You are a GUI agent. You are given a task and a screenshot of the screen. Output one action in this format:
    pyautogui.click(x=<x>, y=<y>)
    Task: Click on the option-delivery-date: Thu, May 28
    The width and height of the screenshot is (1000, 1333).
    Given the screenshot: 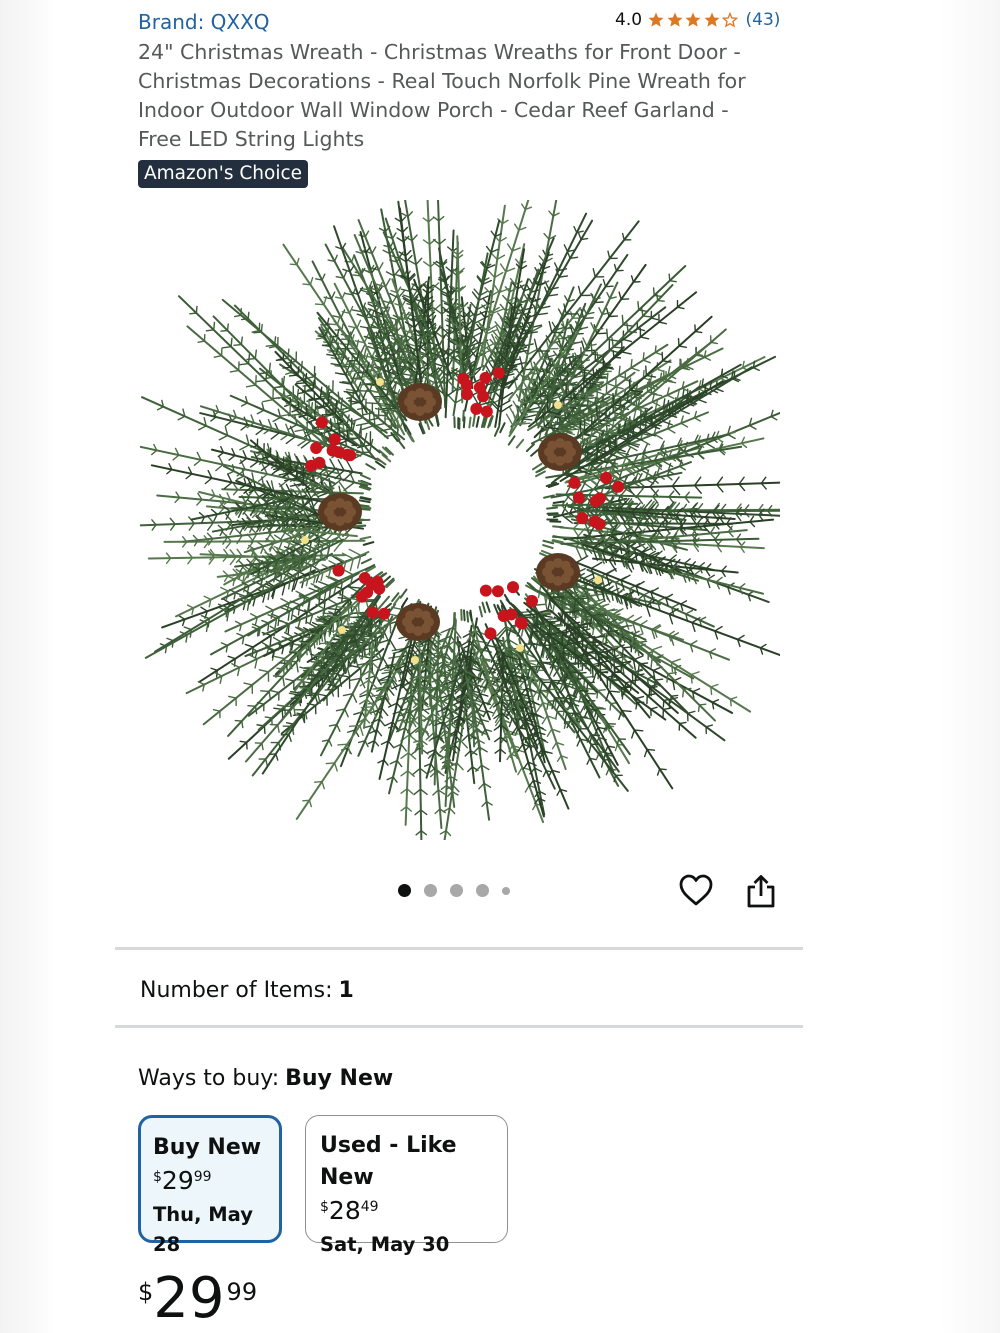 What is the action you would take?
    pyautogui.click(x=203, y=1229)
    